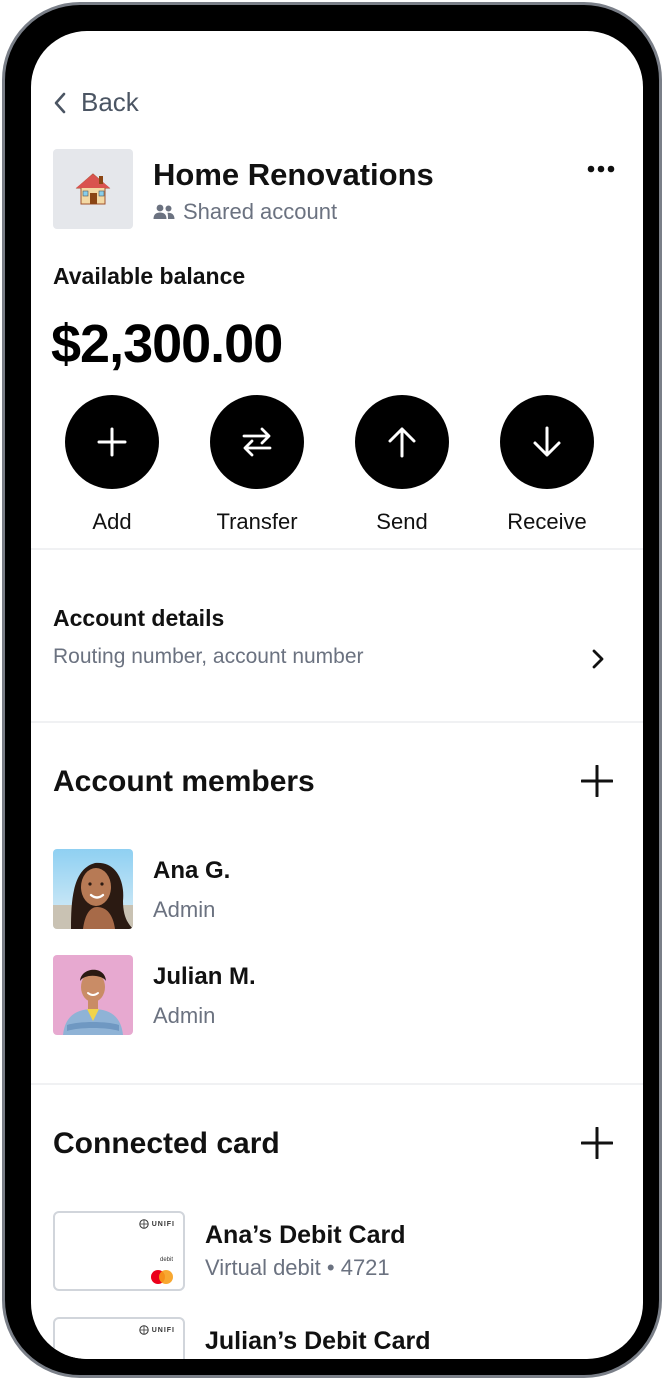 The image size is (664, 1380). Describe the element at coordinates (601, 169) in the screenshot. I see `more-options-icon` at that location.